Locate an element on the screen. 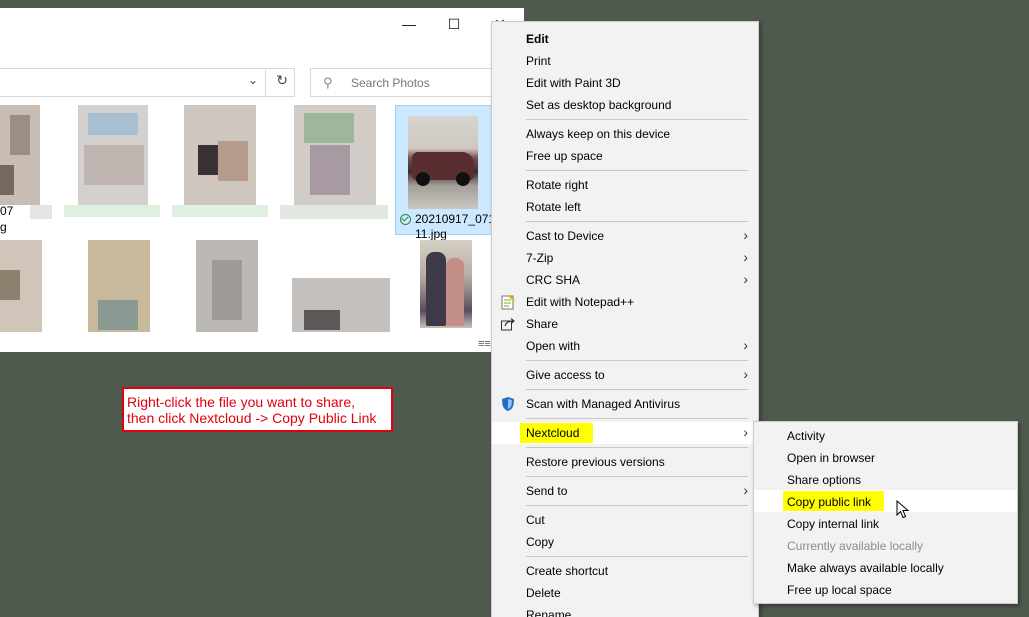 The height and width of the screenshot is (617, 1029). menu-item-edit: Edit is located at coordinates (625, 39).